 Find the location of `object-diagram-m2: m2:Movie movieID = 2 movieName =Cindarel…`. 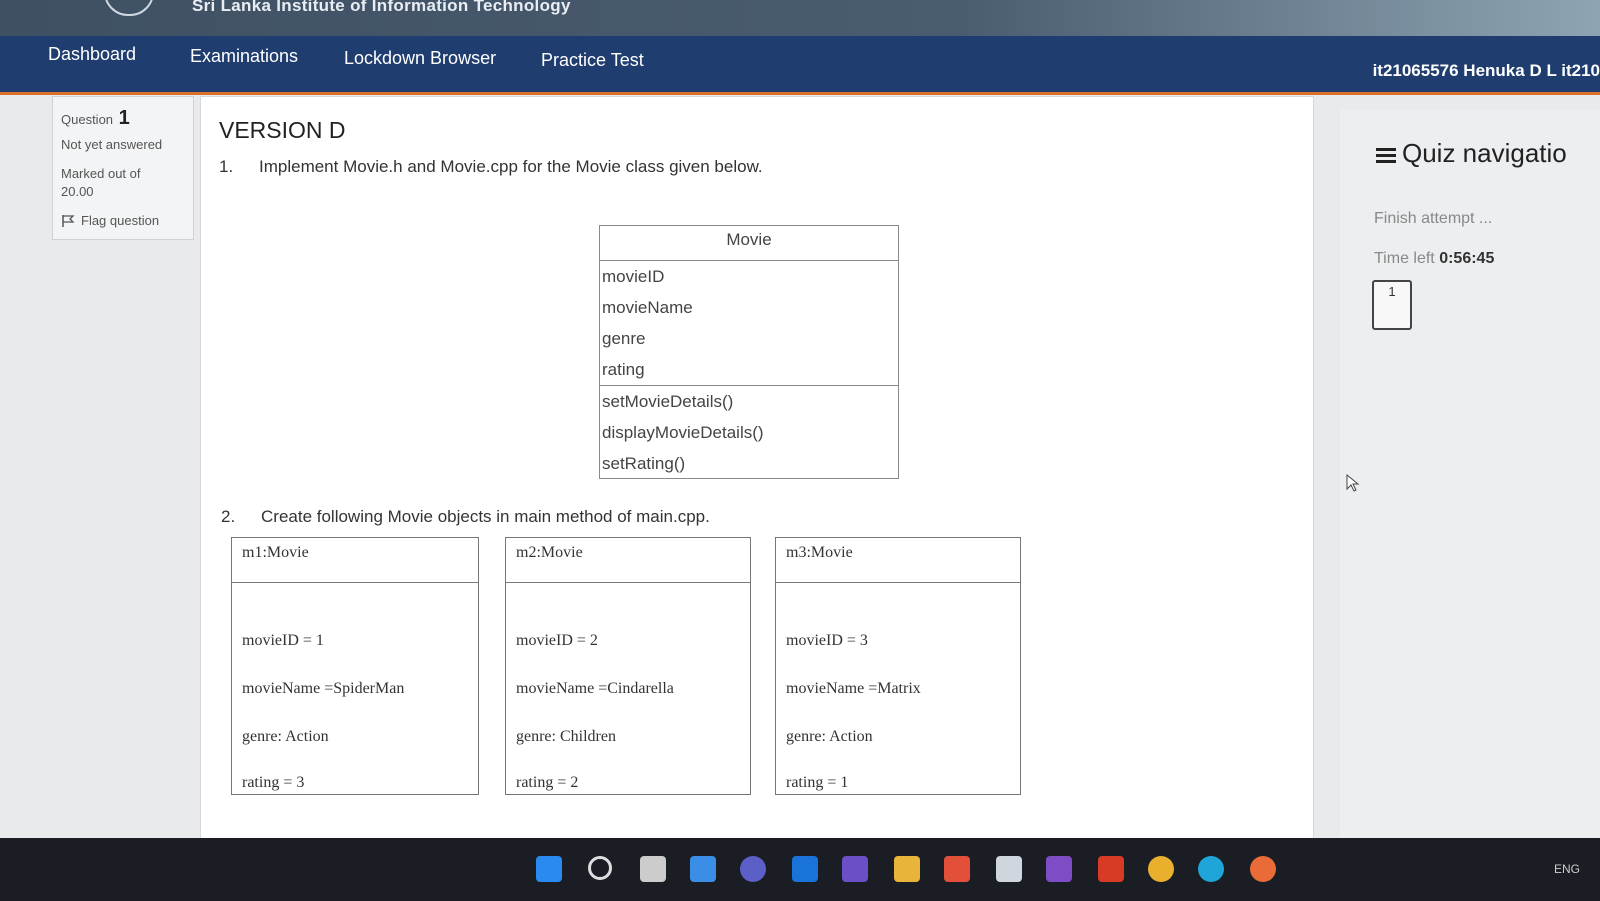

object-diagram-m2: m2:Movie movieID = 2 movieName =Cindarel… is located at coordinates (628, 666).